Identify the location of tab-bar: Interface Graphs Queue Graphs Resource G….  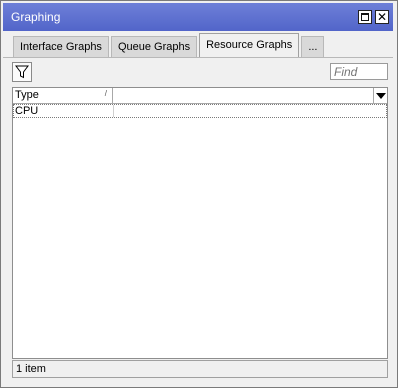
(169, 45).